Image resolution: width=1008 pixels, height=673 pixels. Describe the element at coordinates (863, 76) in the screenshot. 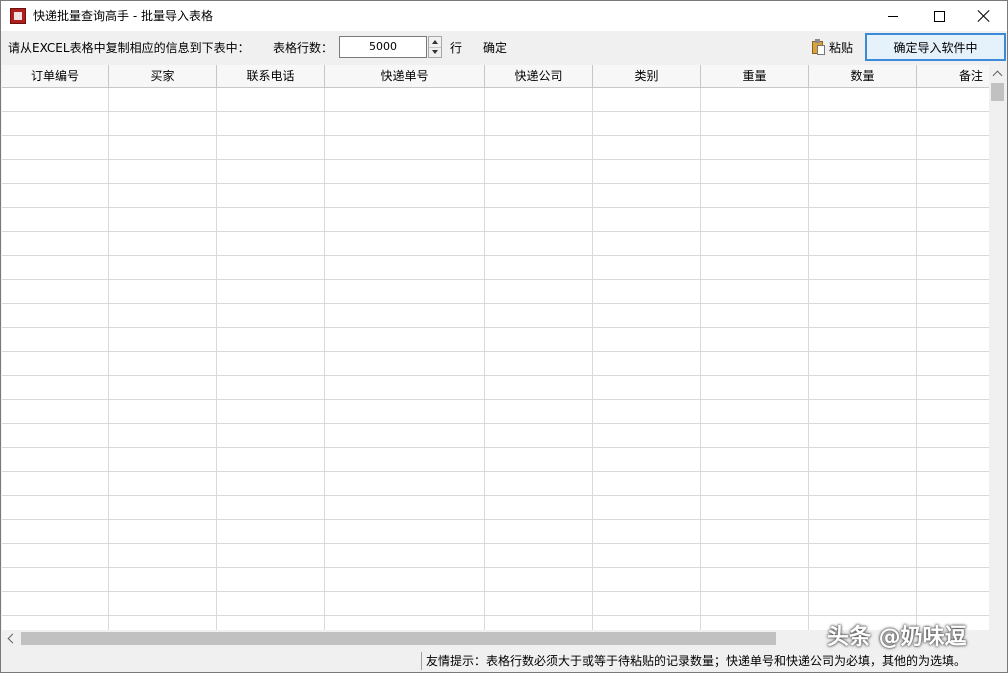

I see `column-header: 数量` at that location.